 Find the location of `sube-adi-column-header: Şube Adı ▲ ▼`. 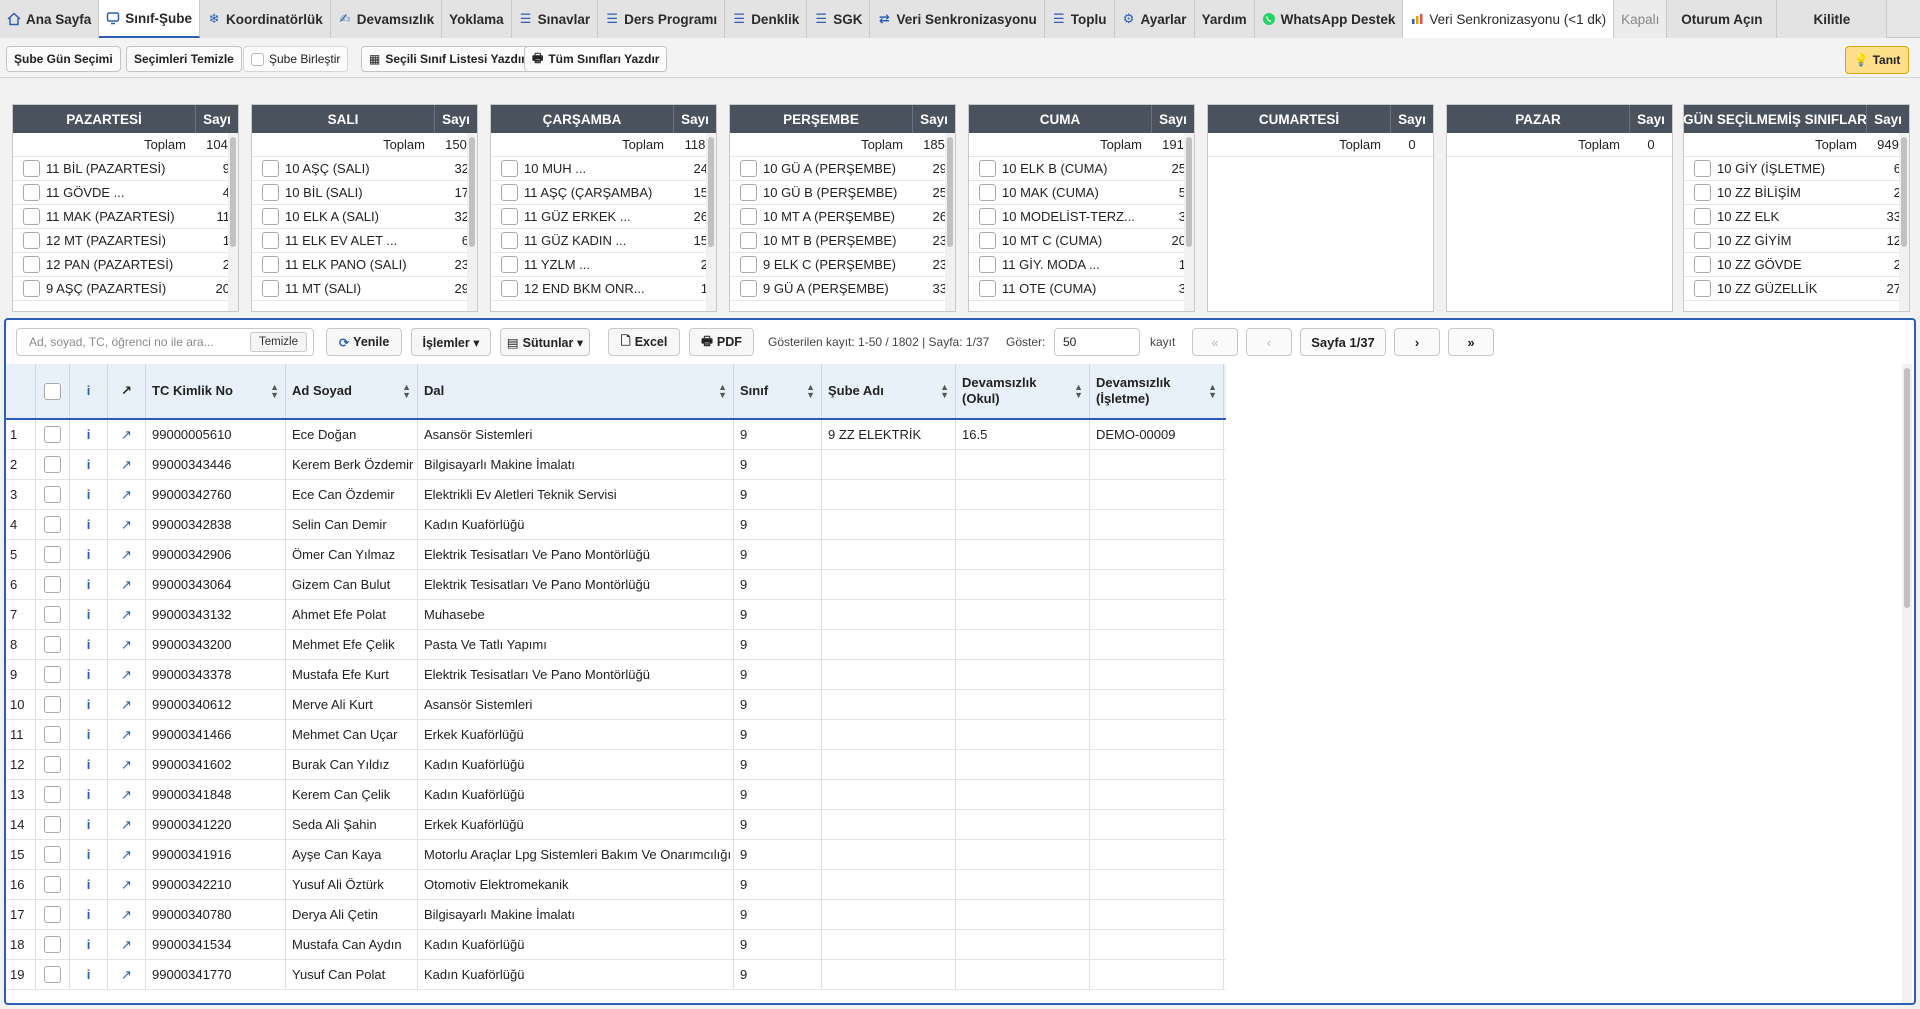

sube-adi-column-header: Şube Adı ▲ ▼ is located at coordinates (889, 391).